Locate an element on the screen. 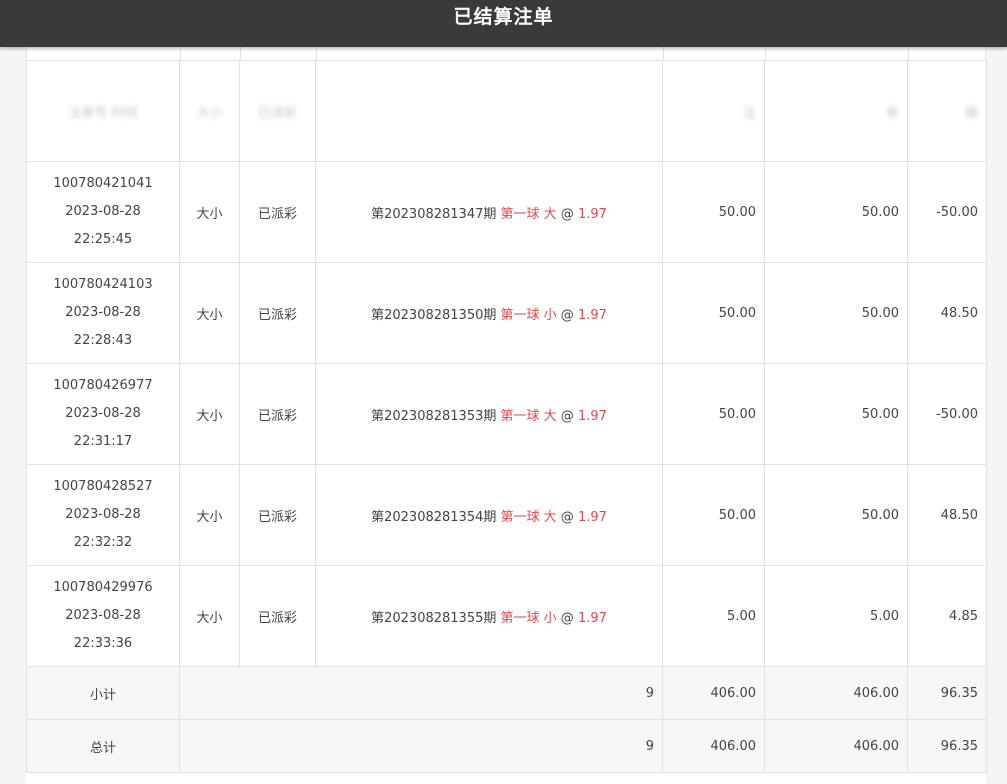 The width and height of the screenshot is (1007, 784). subtotal-result: 96.35 is located at coordinates (947, 693).